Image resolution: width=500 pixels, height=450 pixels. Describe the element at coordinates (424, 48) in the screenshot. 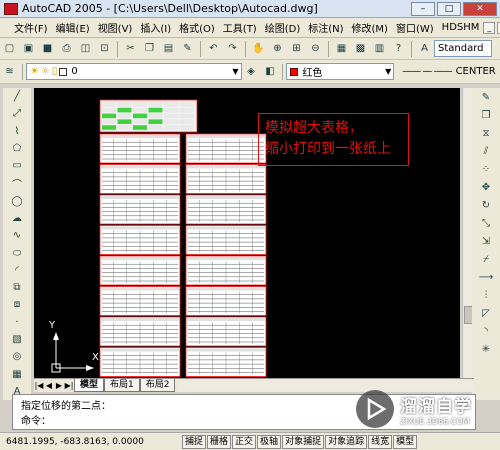

I see `text-style-icon: A` at that location.